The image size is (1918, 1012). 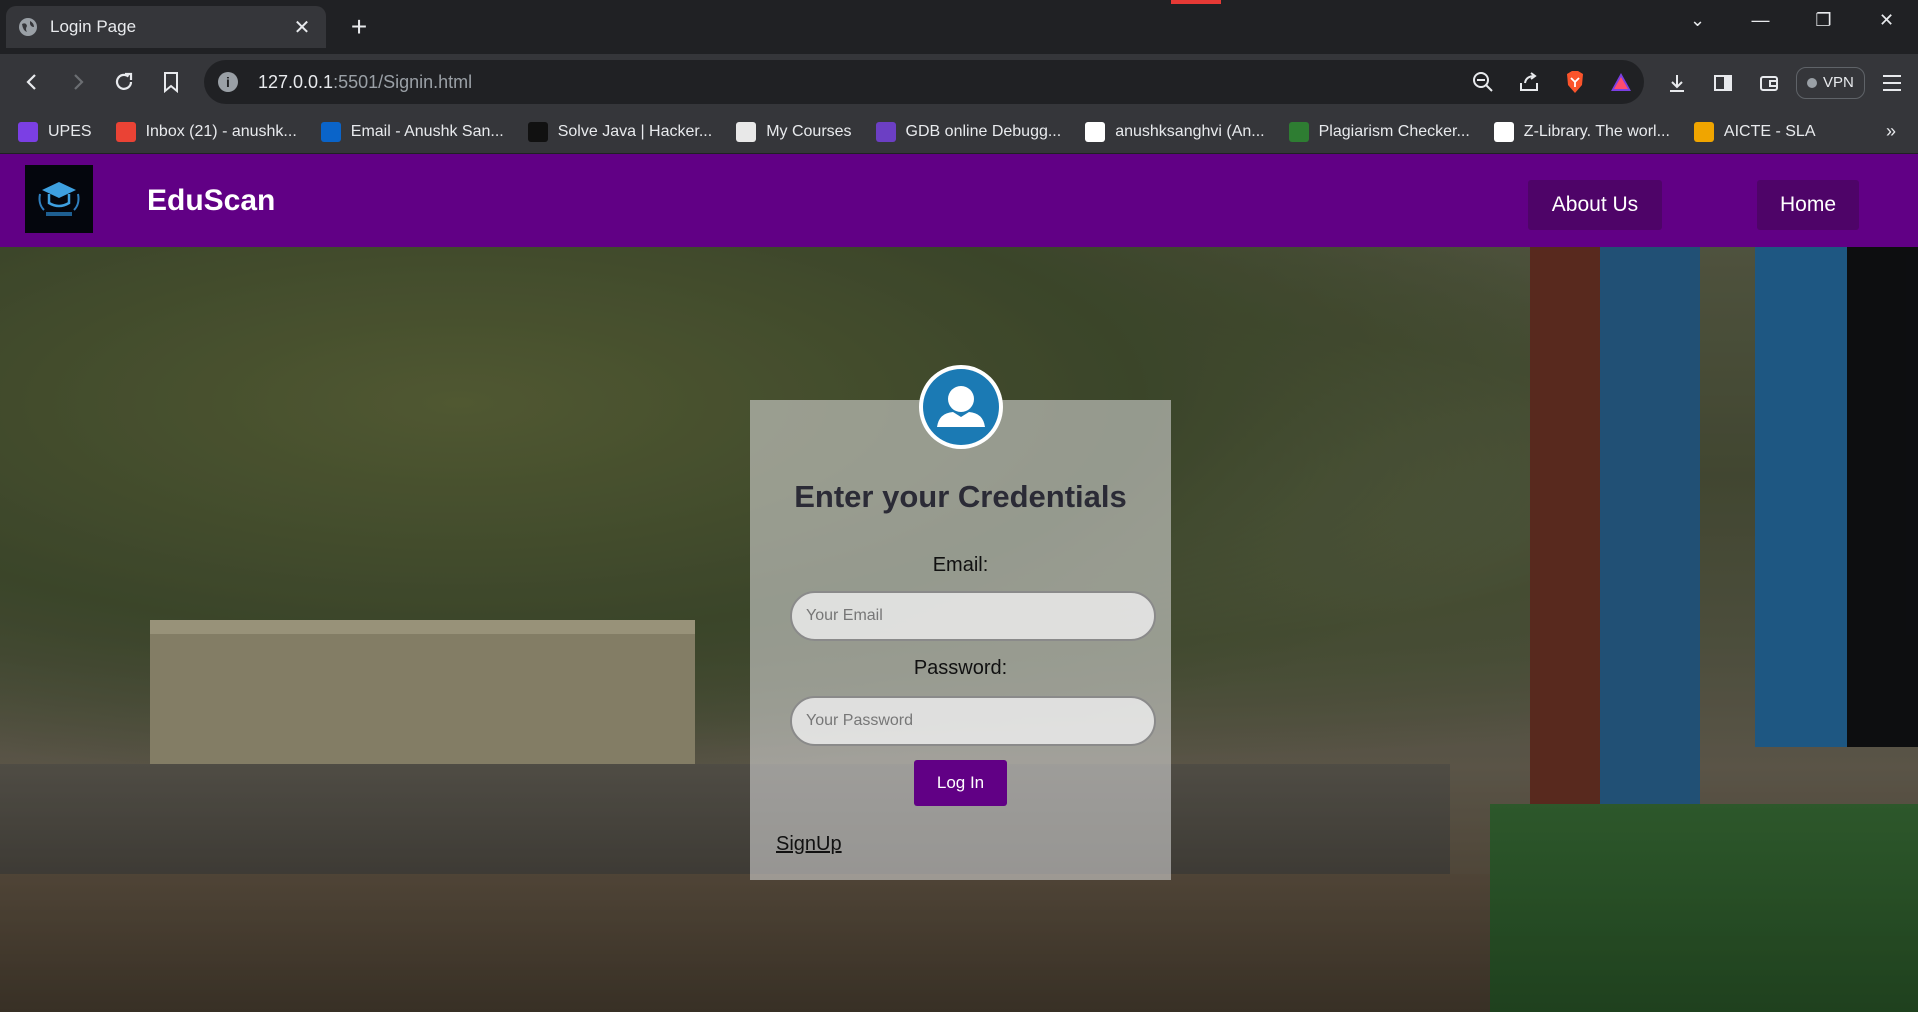 I want to click on eduscan-logo, so click(x=59, y=199).